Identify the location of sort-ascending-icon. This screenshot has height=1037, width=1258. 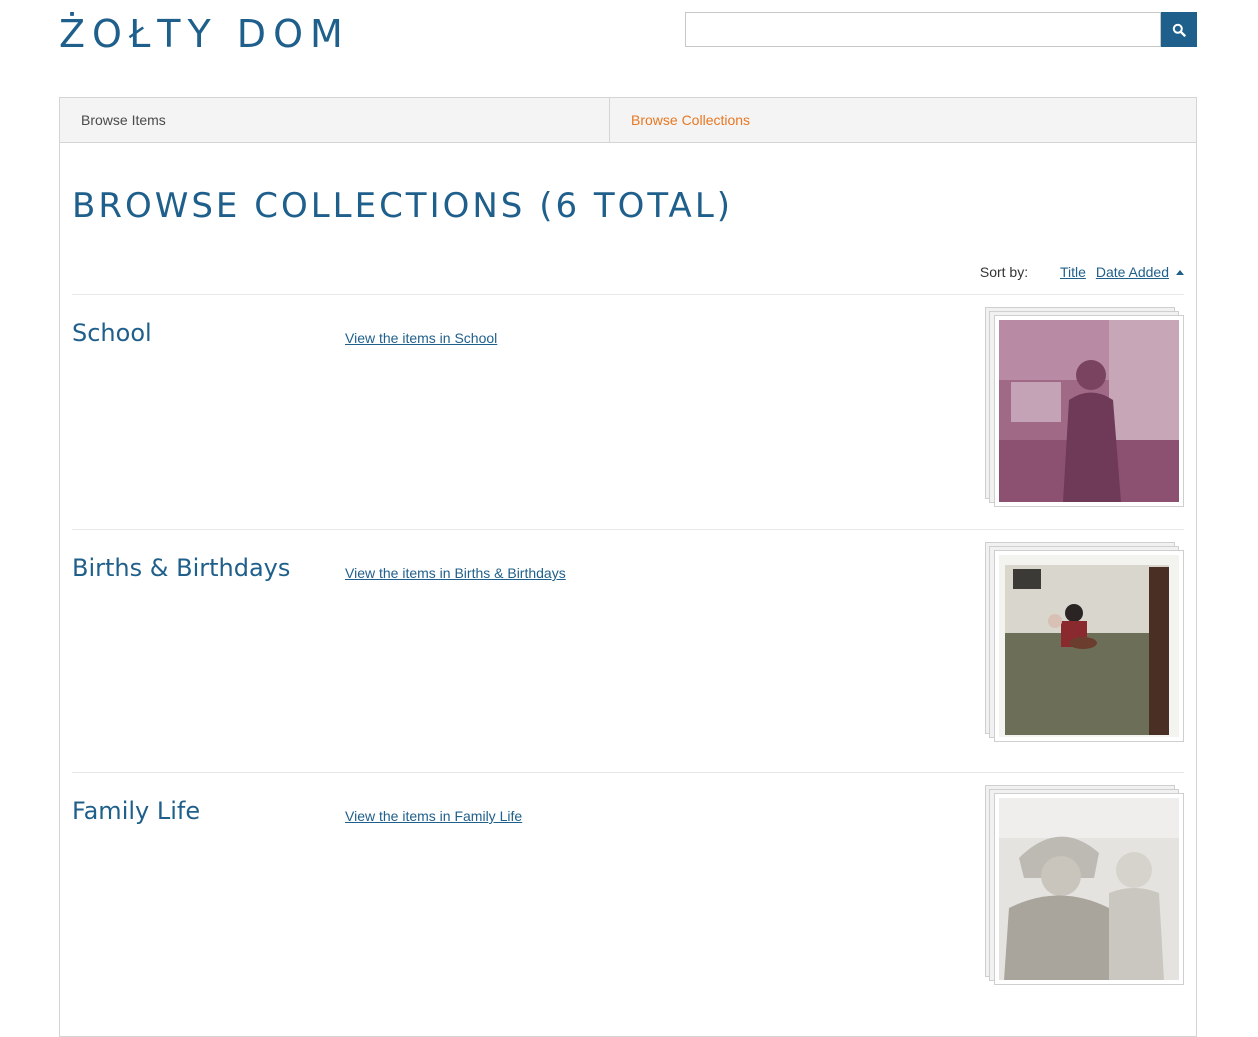
(1180, 272).